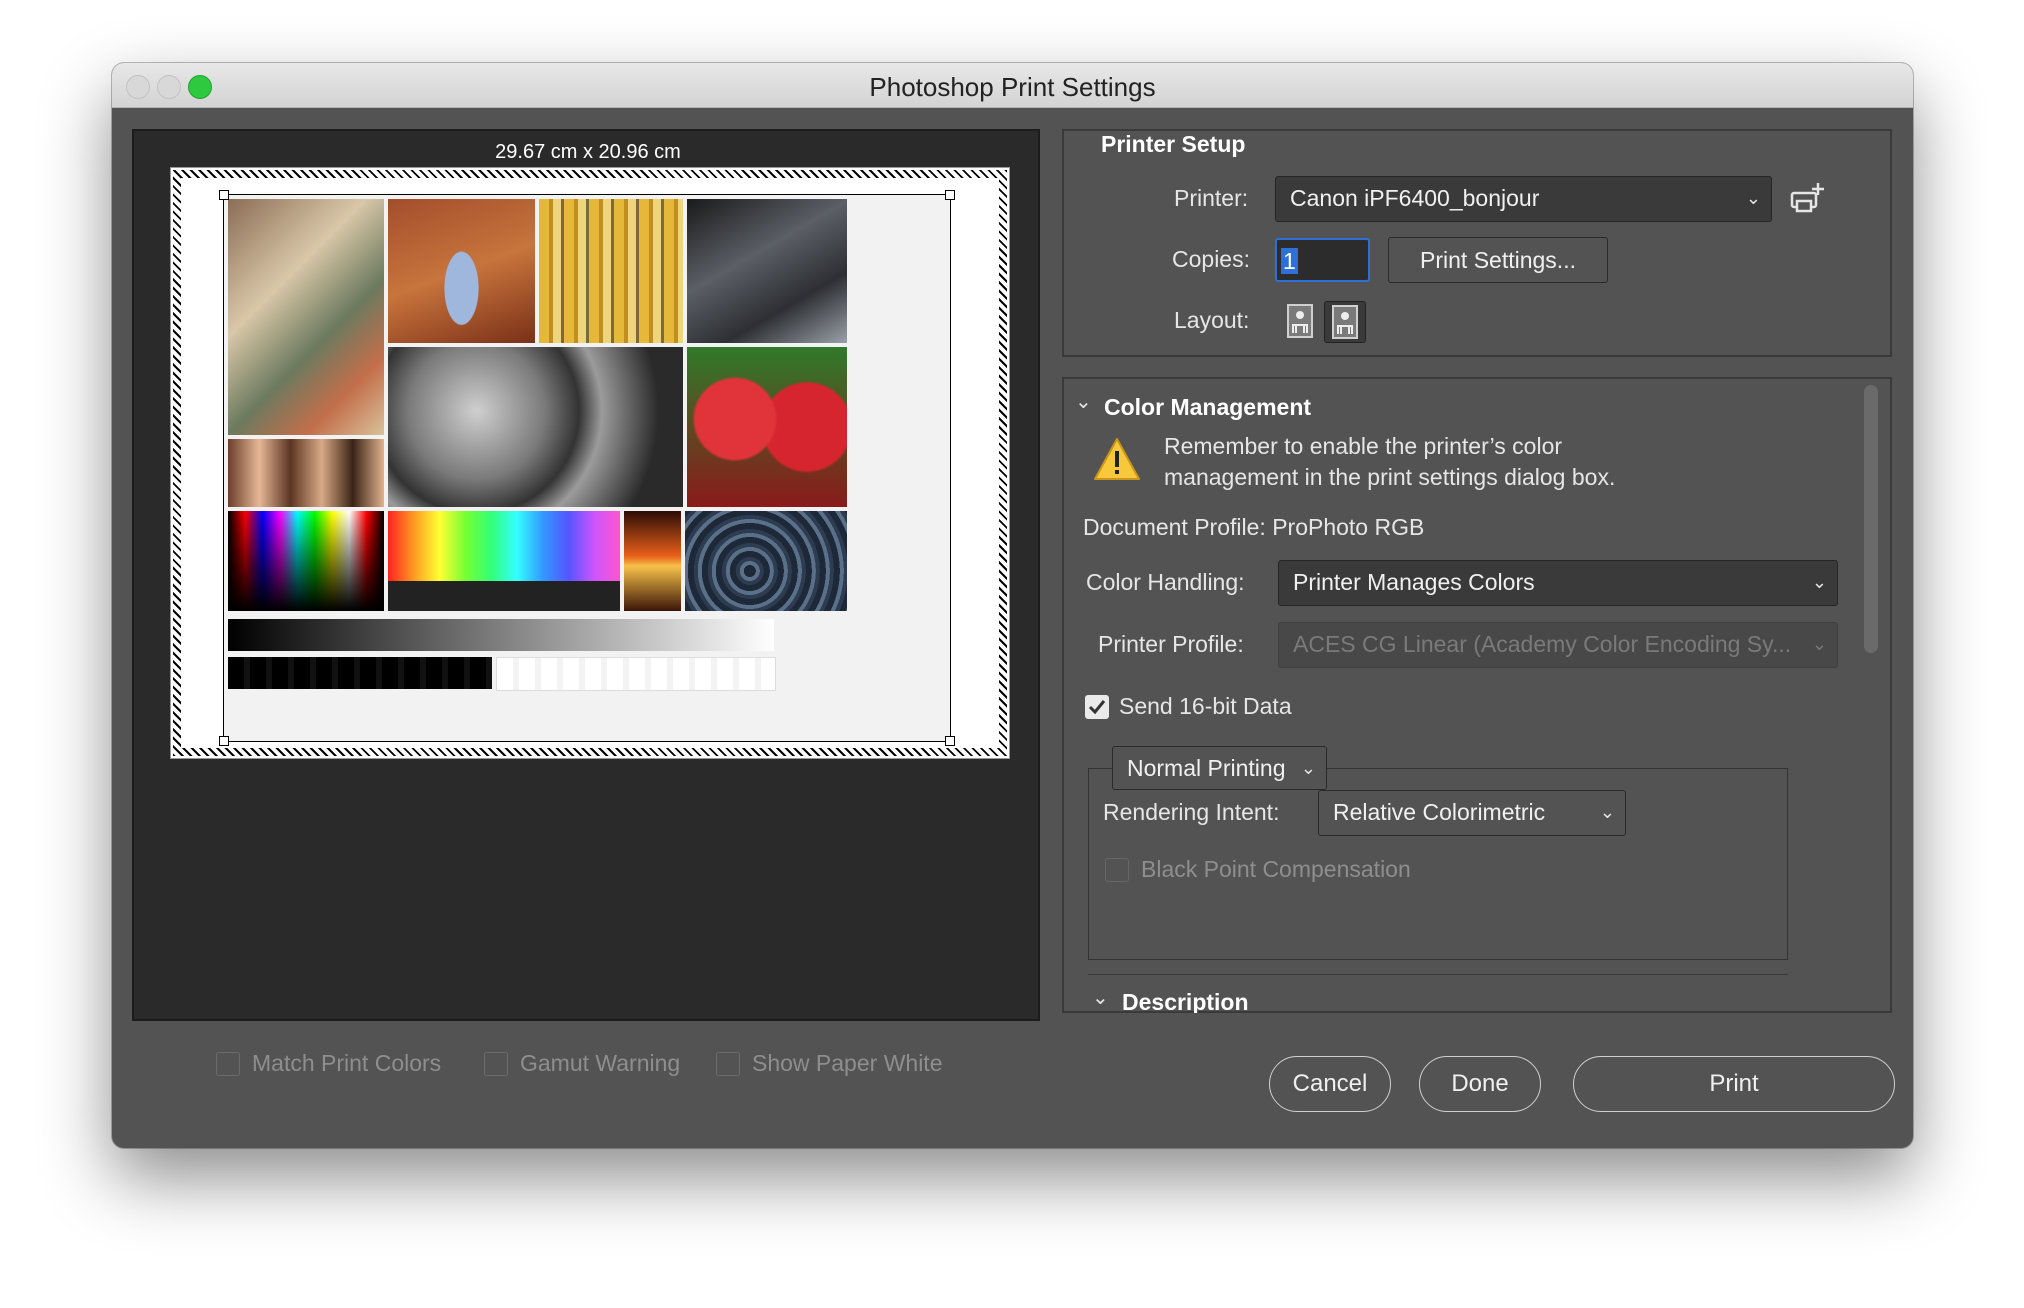 This screenshot has width=2024, height=1308. I want to click on window-title: Photoshop Print Settings, so click(1012, 87).